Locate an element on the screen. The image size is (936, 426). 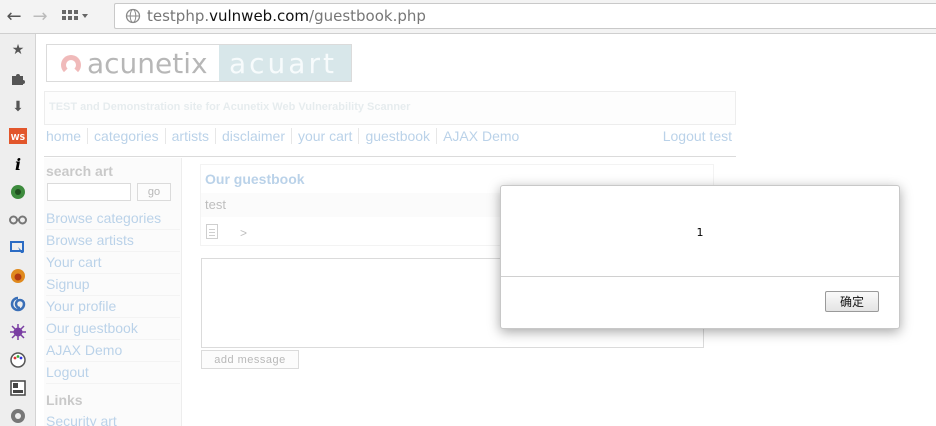
search-input is located at coordinates (89, 192).